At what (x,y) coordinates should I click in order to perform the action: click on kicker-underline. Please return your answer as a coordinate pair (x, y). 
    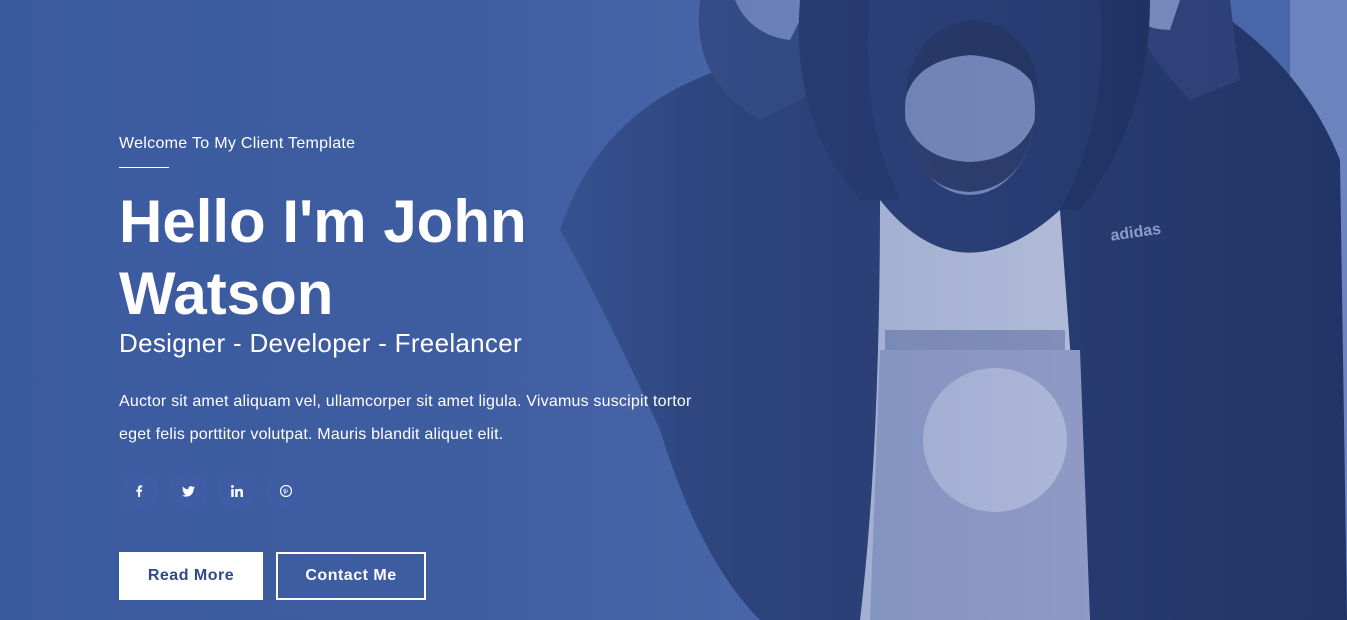
    Looking at the image, I should click on (144, 167).